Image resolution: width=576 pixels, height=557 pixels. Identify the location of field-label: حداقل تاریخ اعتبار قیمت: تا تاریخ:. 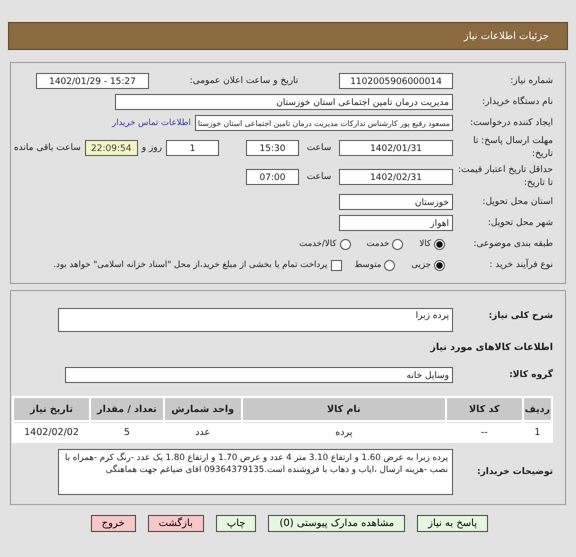
(505, 177).